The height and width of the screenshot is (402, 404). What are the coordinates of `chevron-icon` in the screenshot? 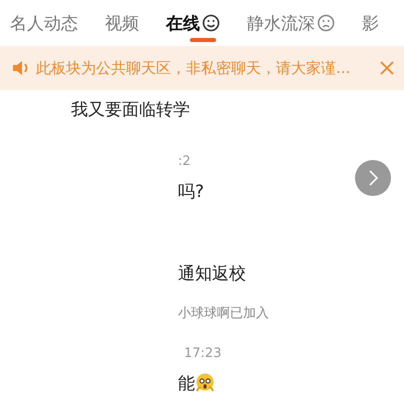 It's located at (373, 178).